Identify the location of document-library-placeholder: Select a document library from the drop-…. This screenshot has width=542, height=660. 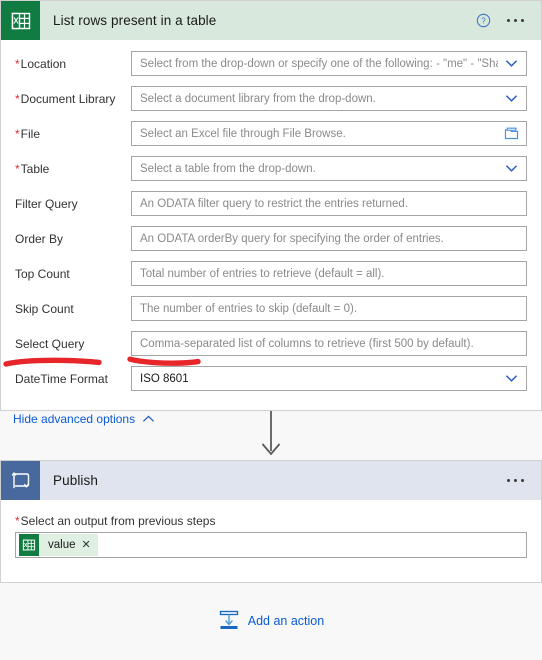
(258, 98).